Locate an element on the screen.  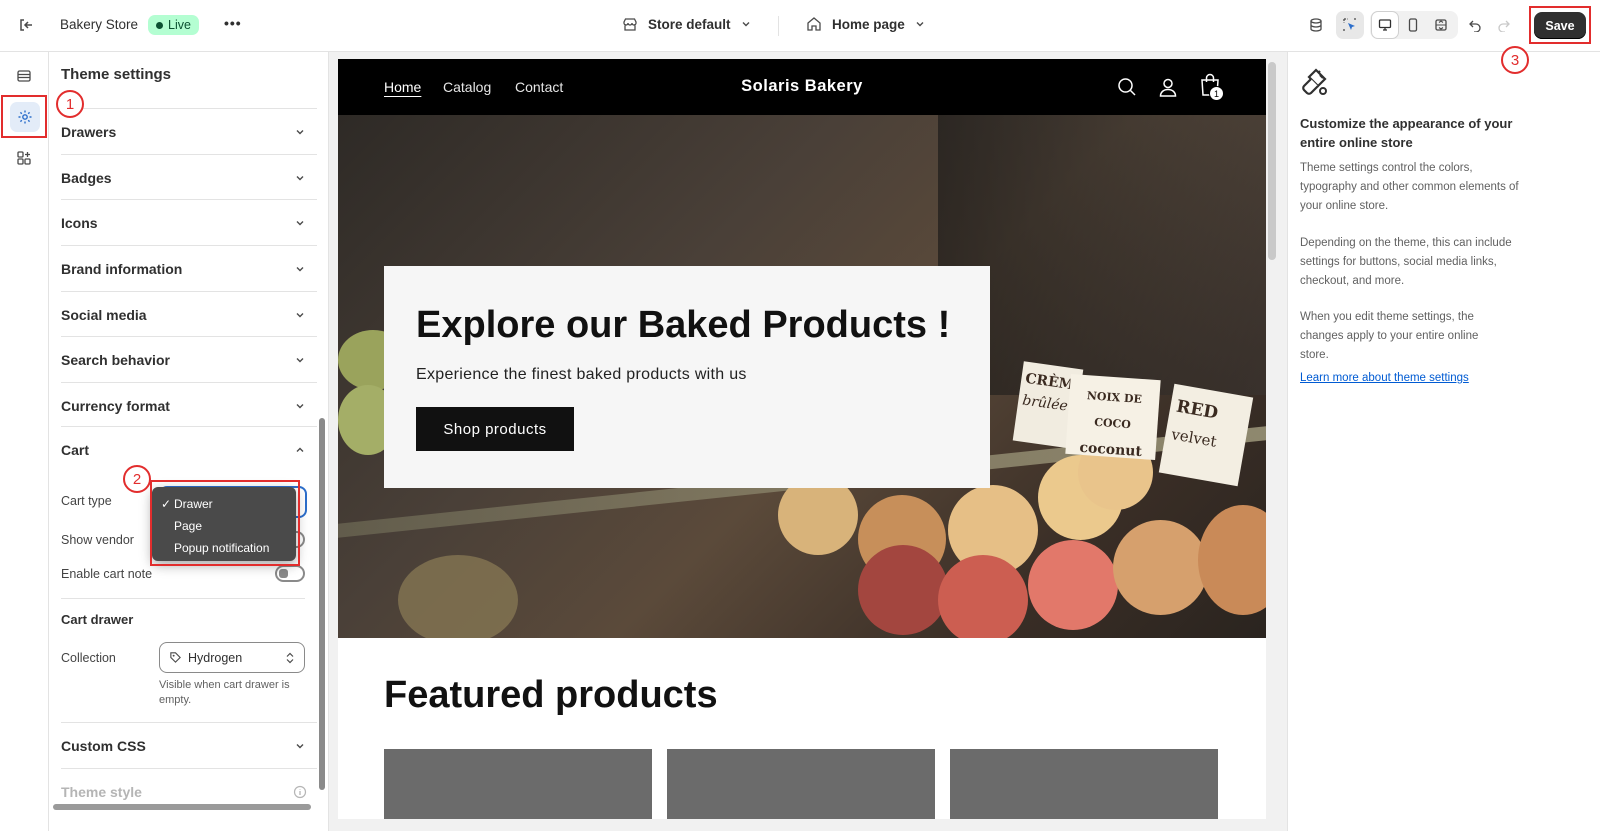
exit-icon is located at coordinates (26, 25).